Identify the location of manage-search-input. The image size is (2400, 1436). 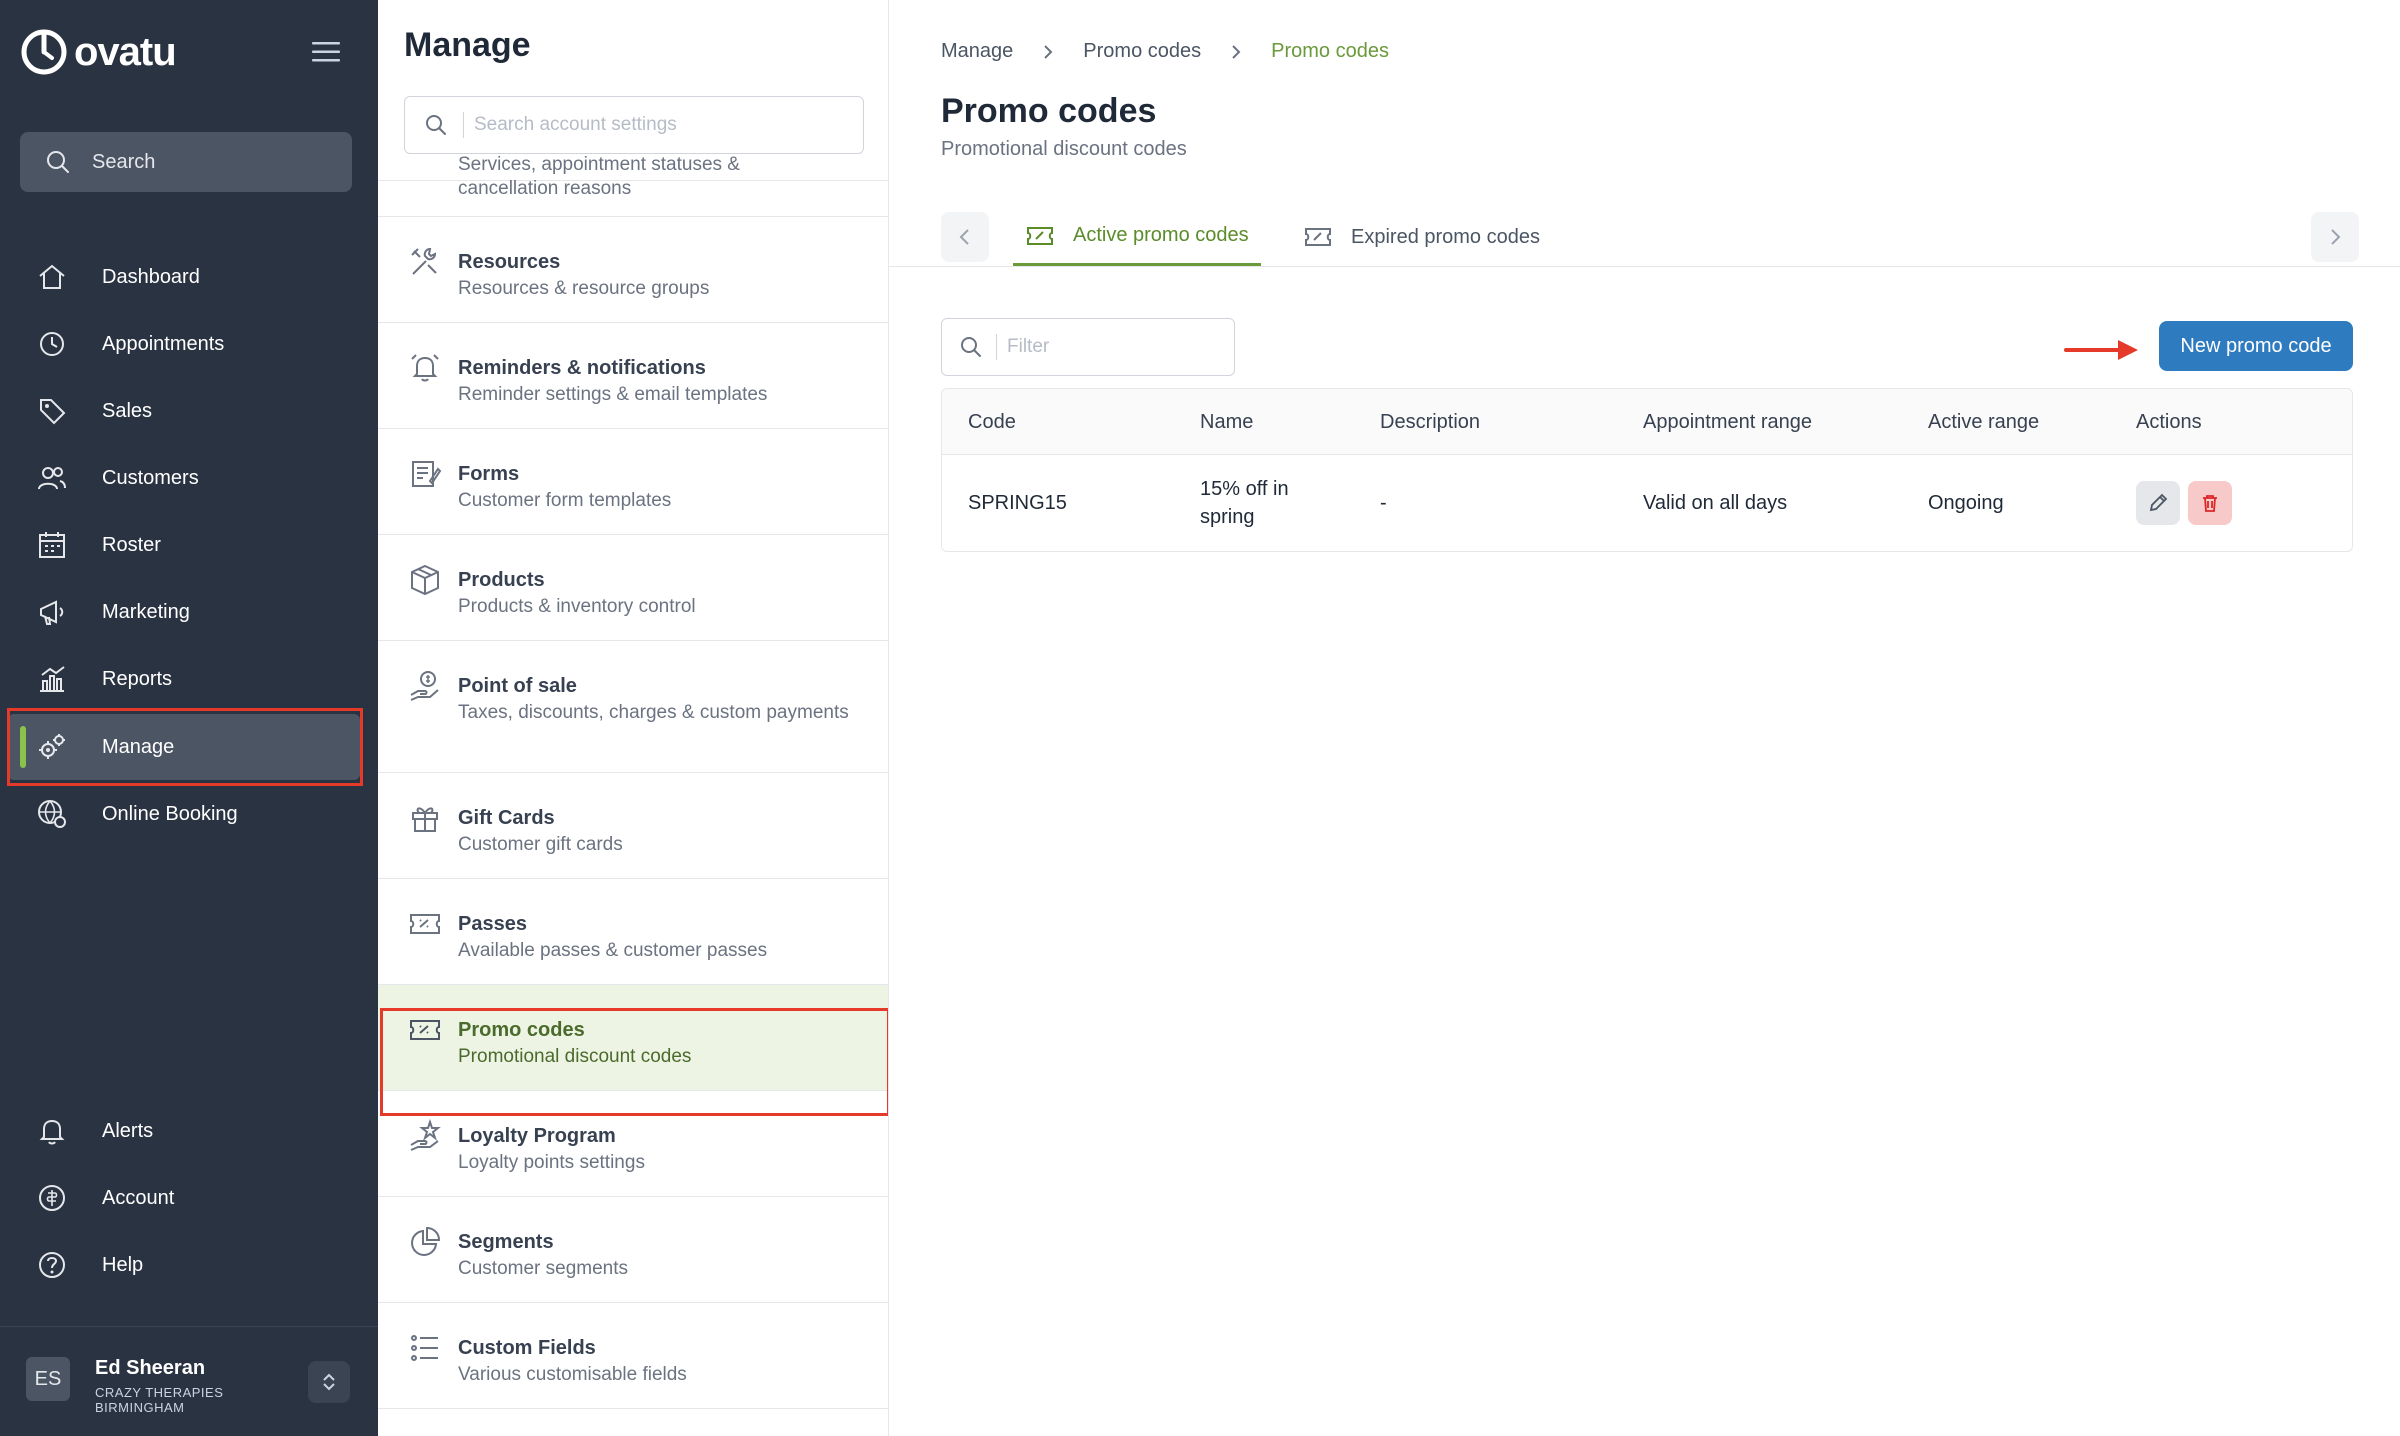
(654, 125).